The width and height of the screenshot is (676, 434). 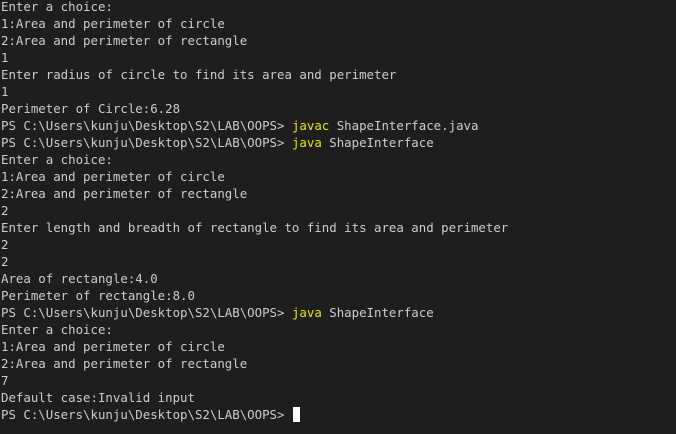 I want to click on output-line: Perimeter of Circle:6.28, so click(x=91, y=108).